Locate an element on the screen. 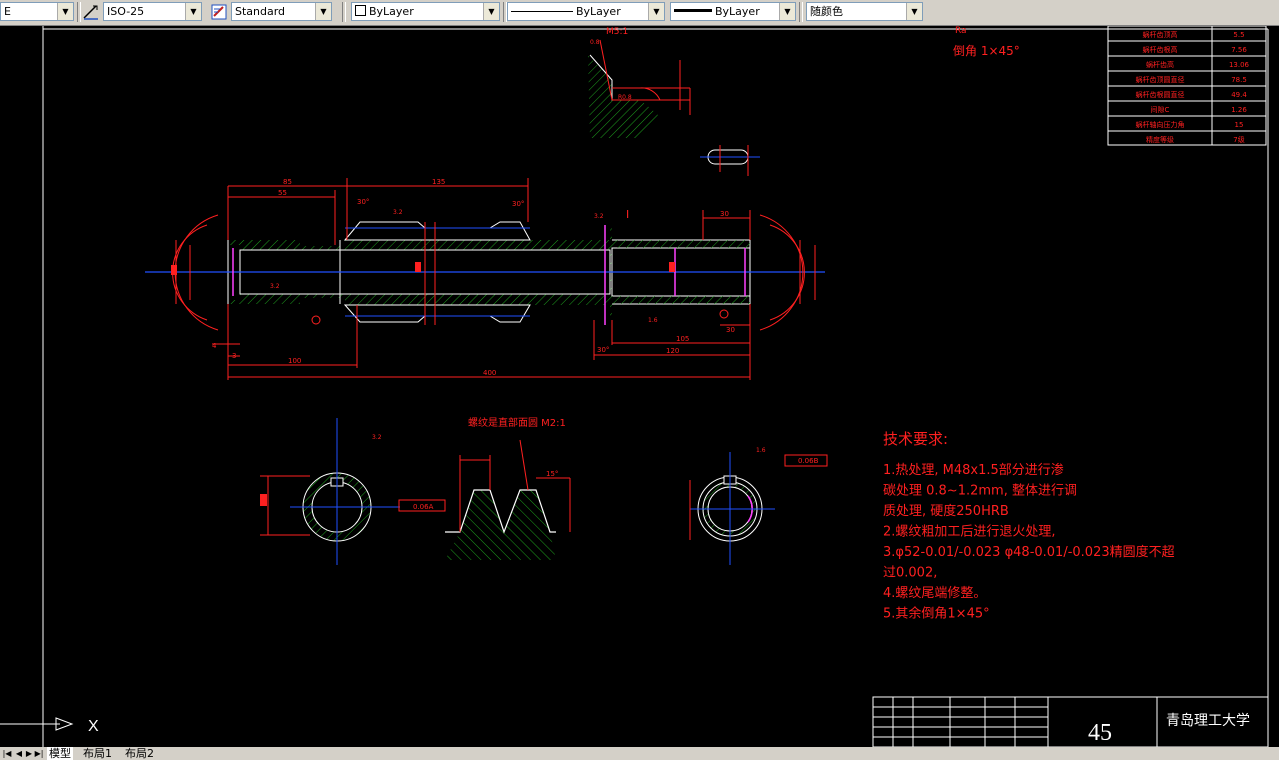  roughness-32-a: 3.2 is located at coordinates (398, 212).